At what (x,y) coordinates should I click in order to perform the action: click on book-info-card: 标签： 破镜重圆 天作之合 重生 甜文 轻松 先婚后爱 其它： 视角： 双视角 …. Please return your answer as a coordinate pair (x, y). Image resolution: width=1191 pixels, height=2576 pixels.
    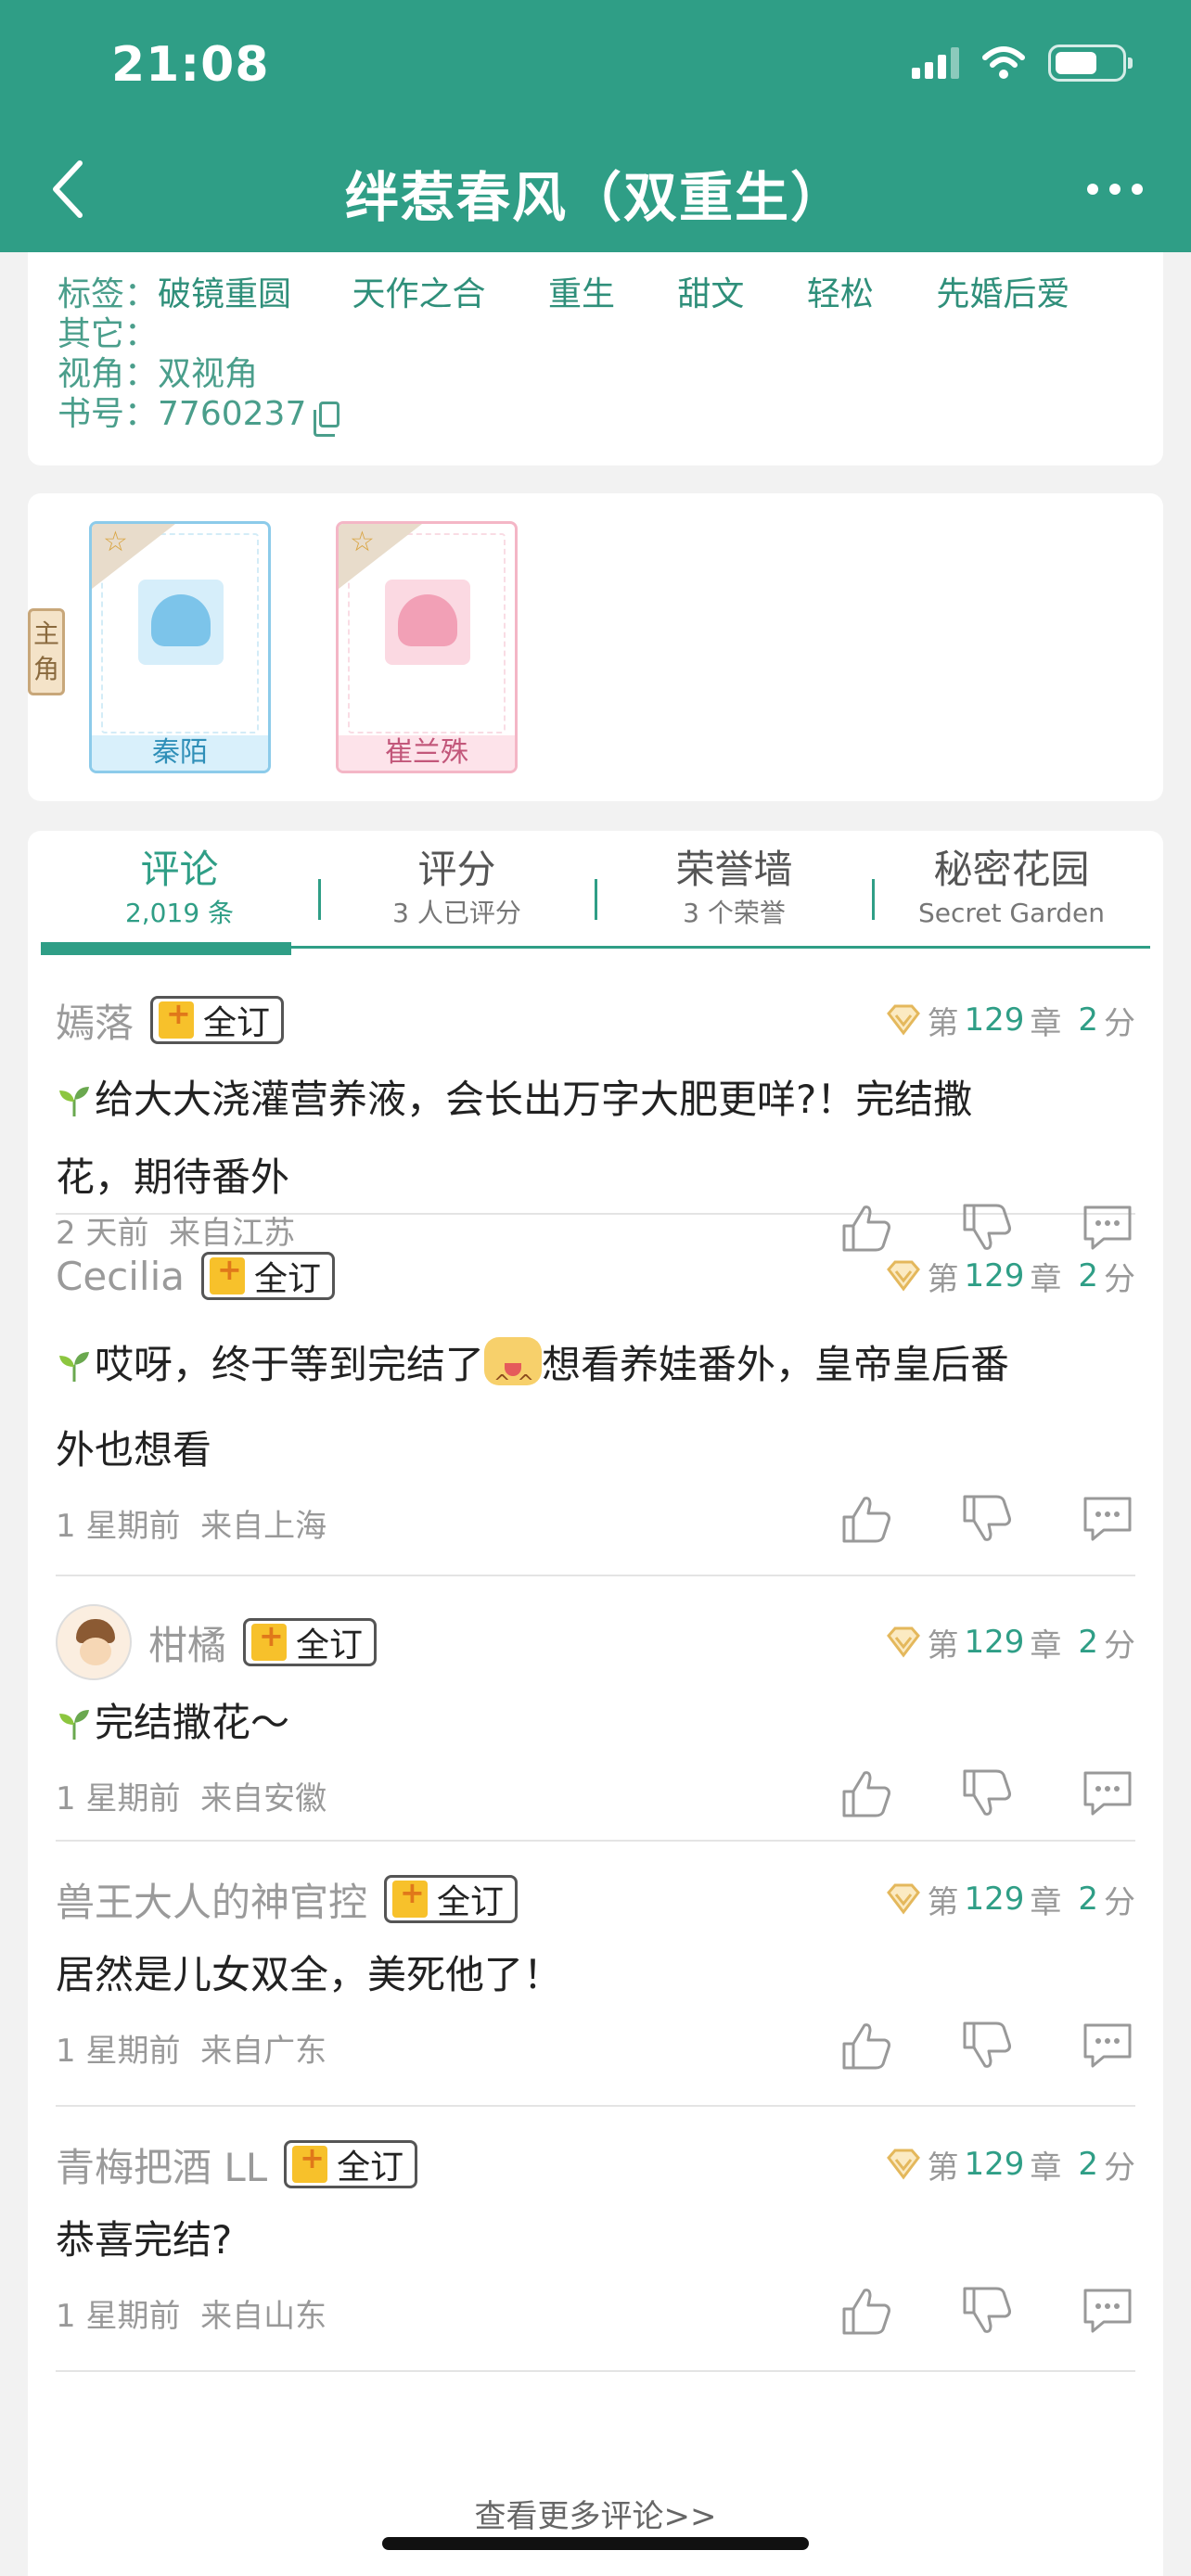
    Looking at the image, I should click on (595, 358).